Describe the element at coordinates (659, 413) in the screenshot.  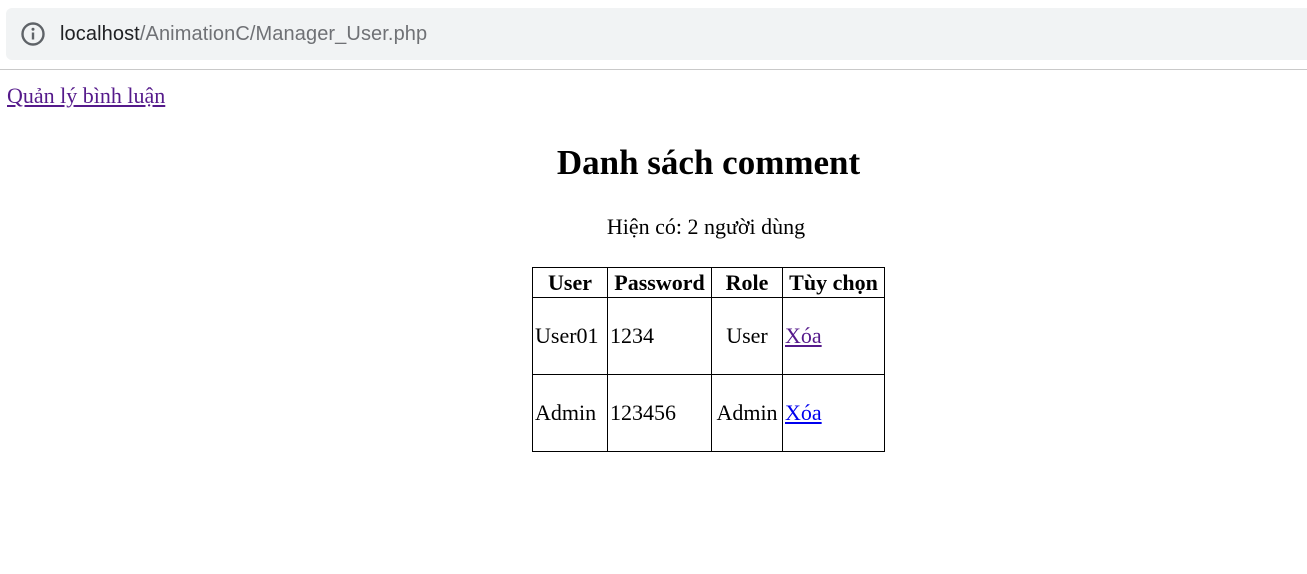
I see `cell-password: 123456` at that location.